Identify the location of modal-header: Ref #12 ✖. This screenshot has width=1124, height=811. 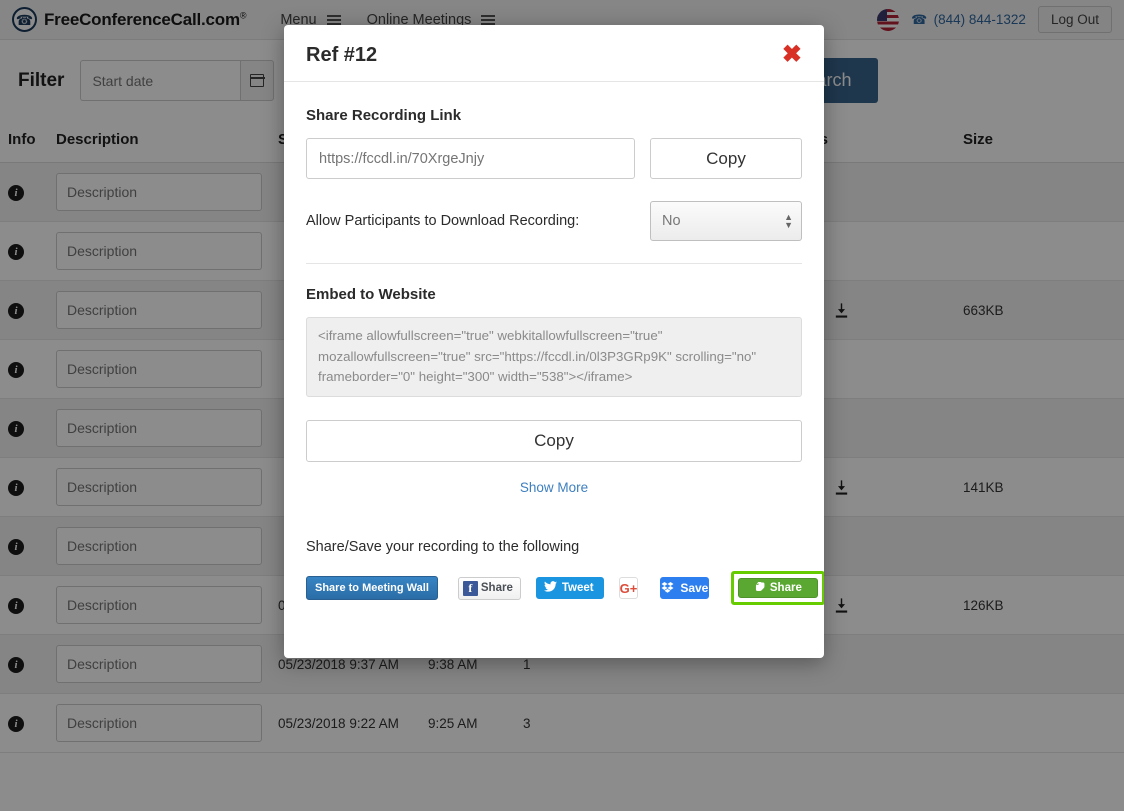
(554, 53).